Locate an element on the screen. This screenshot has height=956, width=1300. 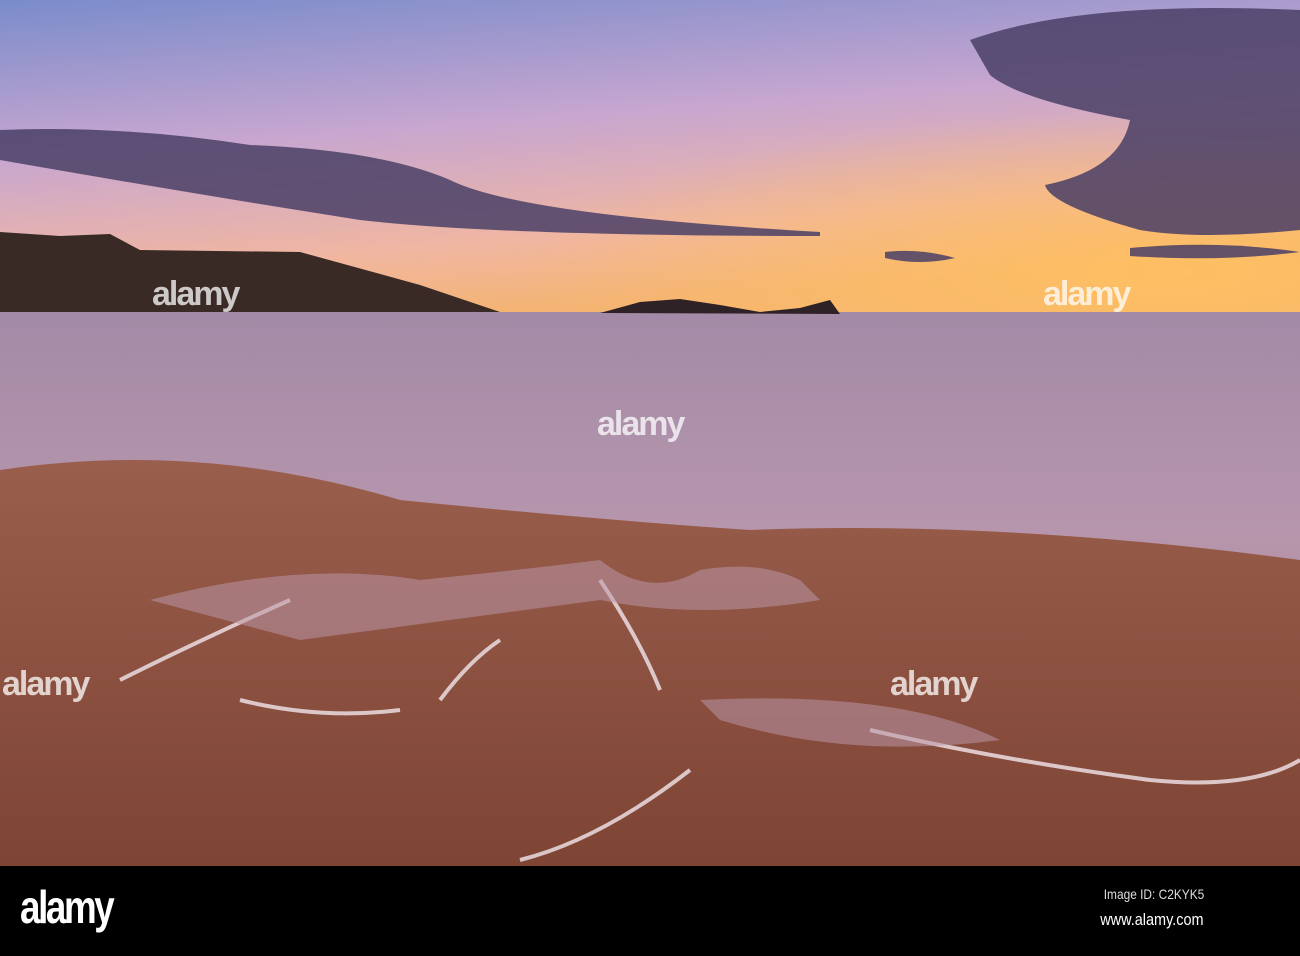
image-id: Image ID: C2KYK5 is located at coordinates (1153, 894).